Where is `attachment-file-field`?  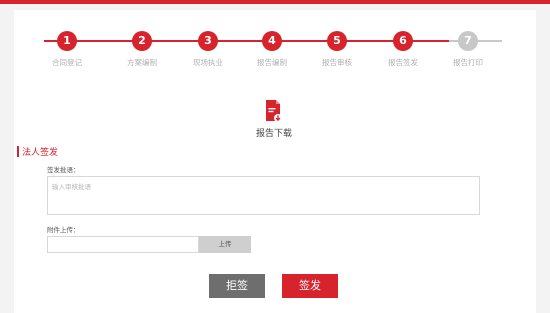 attachment-file-field is located at coordinates (123, 244).